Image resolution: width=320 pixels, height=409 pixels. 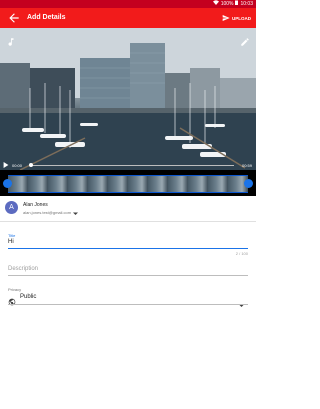 I want to click on avatar: A, so click(x=11, y=207).